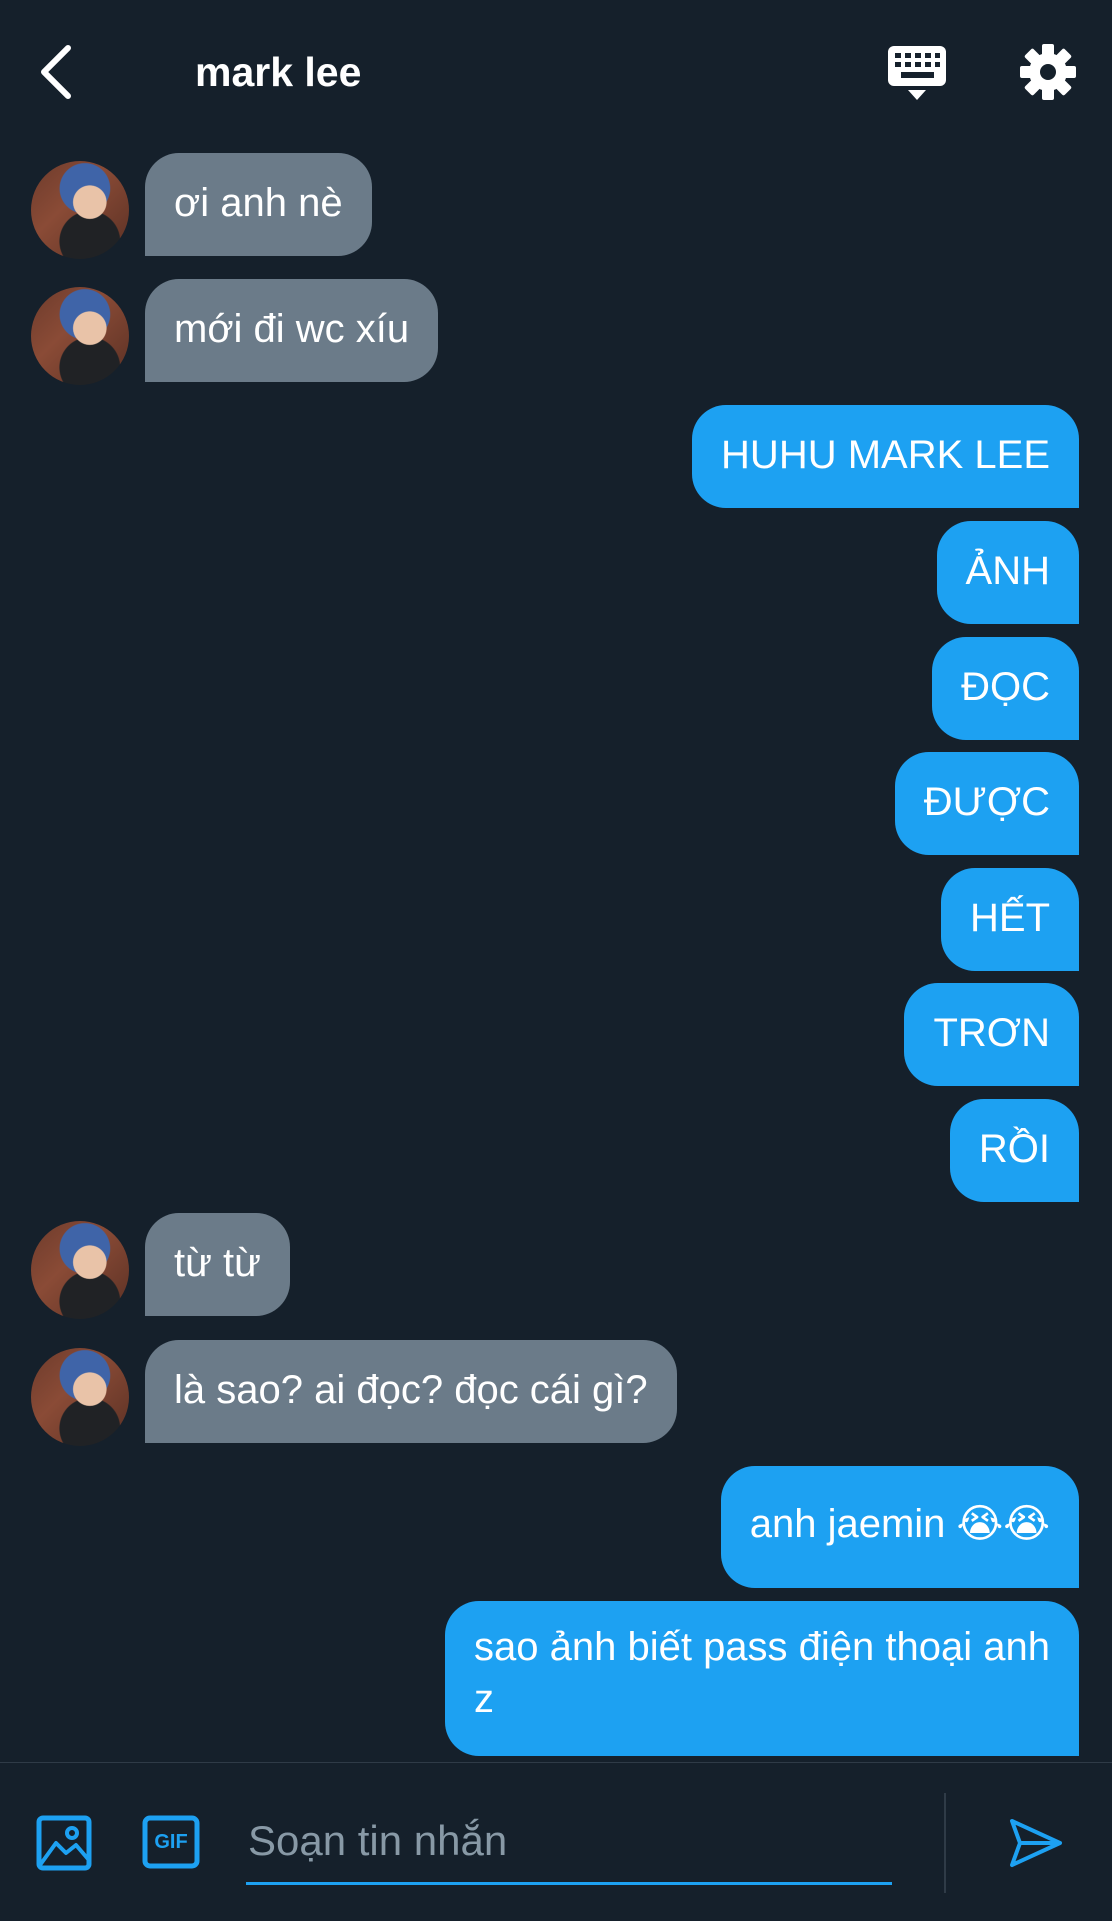 The height and width of the screenshot is (1921, 1112). I want to click on gif-label: GIF, so click(171, 1842).